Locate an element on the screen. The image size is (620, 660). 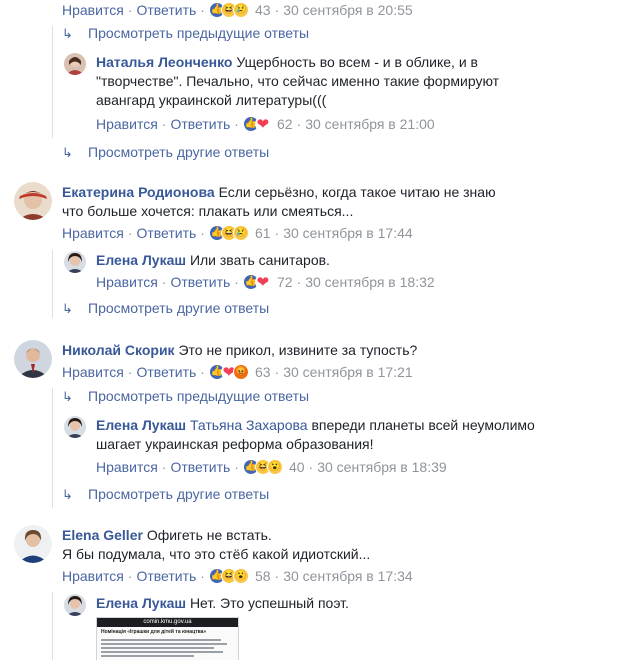
timestamp: 30 сентября в 17:34 is located at coordinates (347, 576).